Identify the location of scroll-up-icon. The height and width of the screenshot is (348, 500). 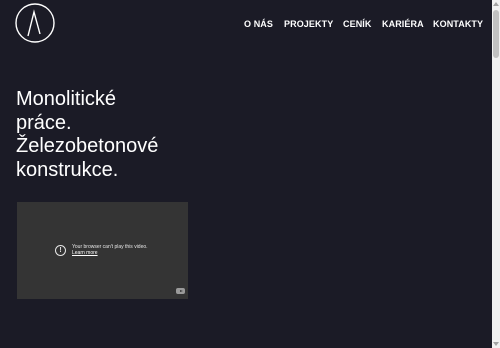
(496, 4).